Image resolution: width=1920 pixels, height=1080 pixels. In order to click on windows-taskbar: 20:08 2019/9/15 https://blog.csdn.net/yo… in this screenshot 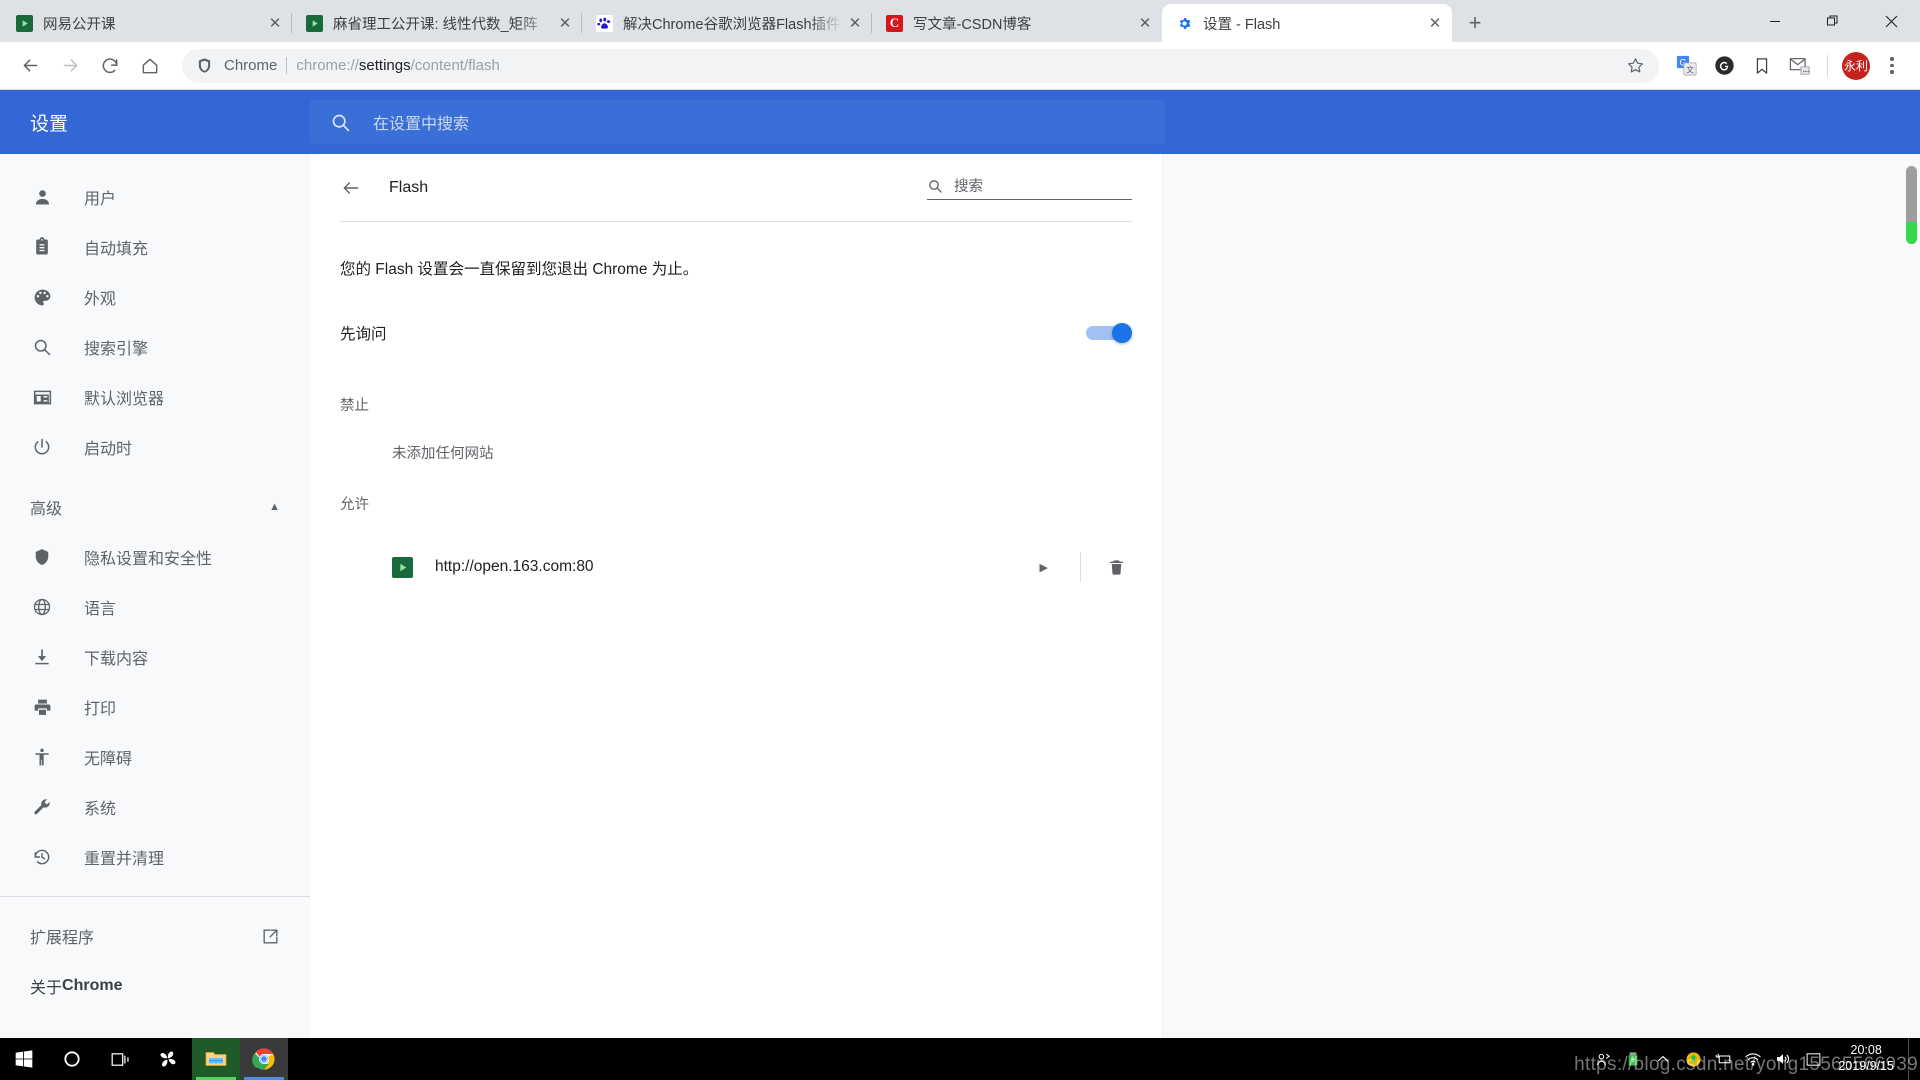, I will do `click(960, 1059)`.